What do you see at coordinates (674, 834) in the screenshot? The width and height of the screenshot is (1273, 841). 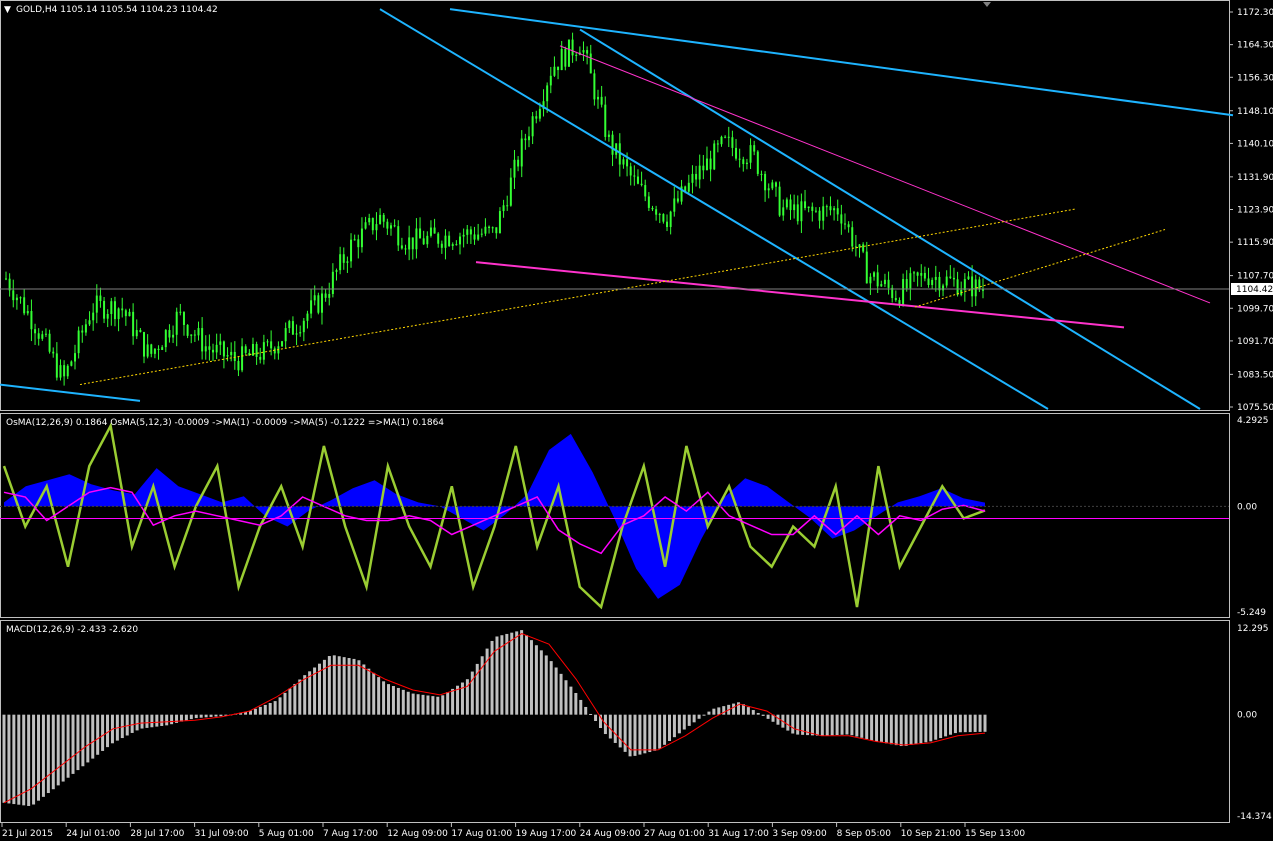 I see `time-tick-label: 27 Aug 01:00` at bounding box center [674, 834].